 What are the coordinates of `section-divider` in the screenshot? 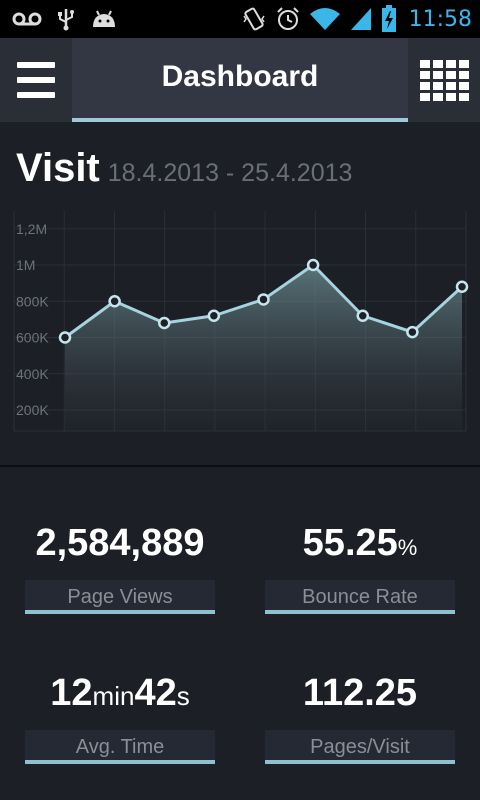 It's located at (240, 466).